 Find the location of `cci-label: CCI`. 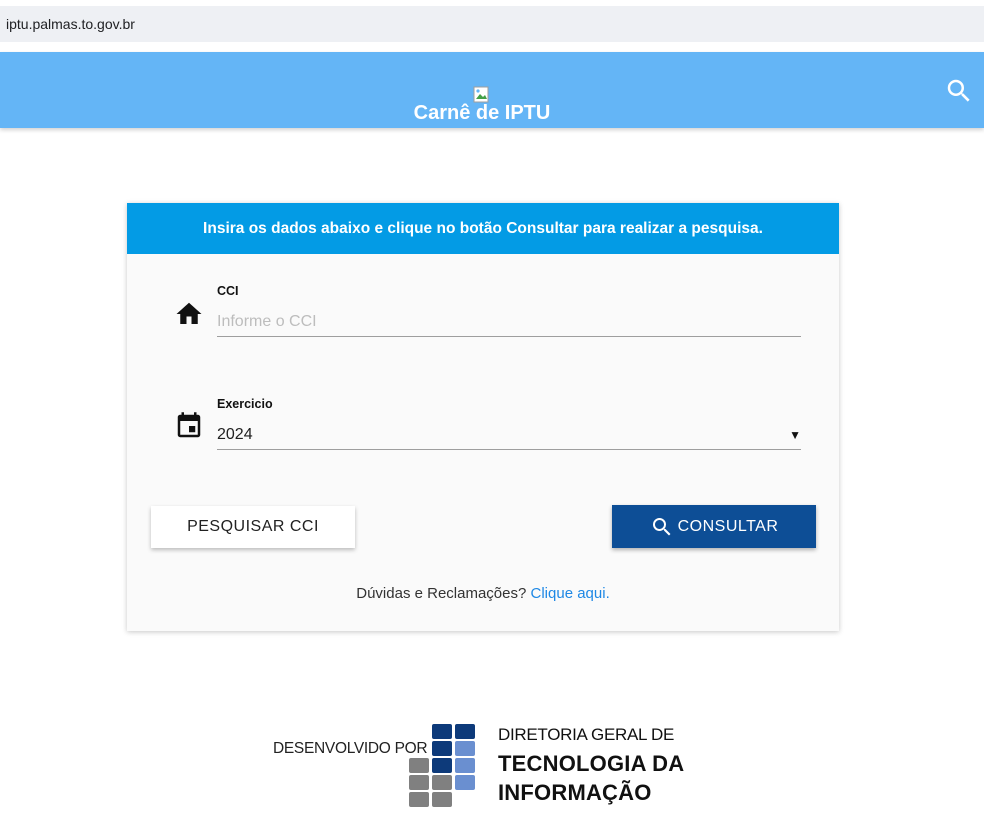

cci-label: CCI is located at coordinates (228, 291).